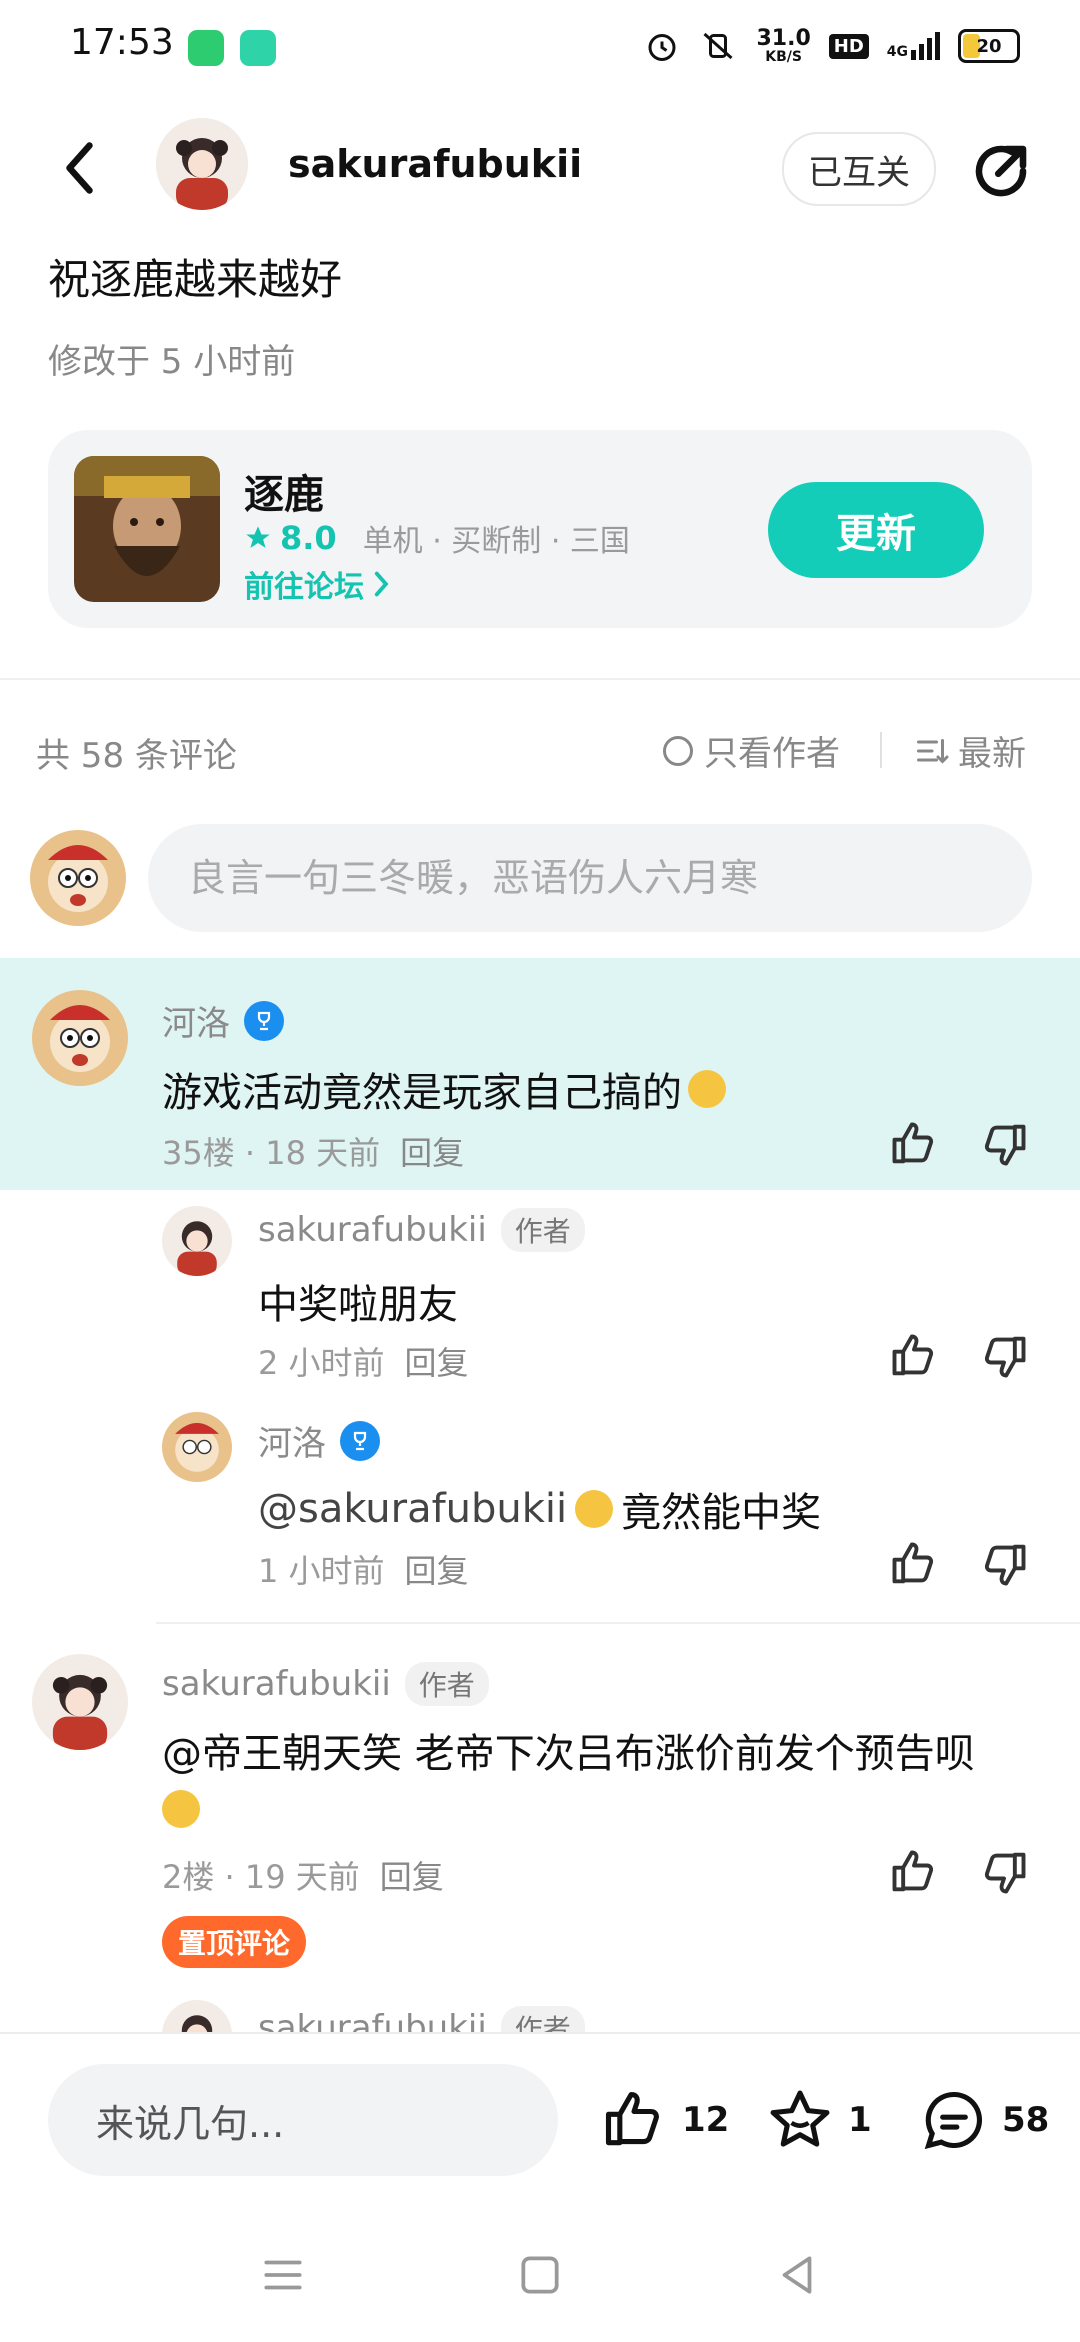 The height and width of the screenshot is (2342, 1080). What do you see at coordinates (363, 1569) in the screenshot?
I see `reply-meta: 1 小时前 回复` at bounding box center [363, 1569].